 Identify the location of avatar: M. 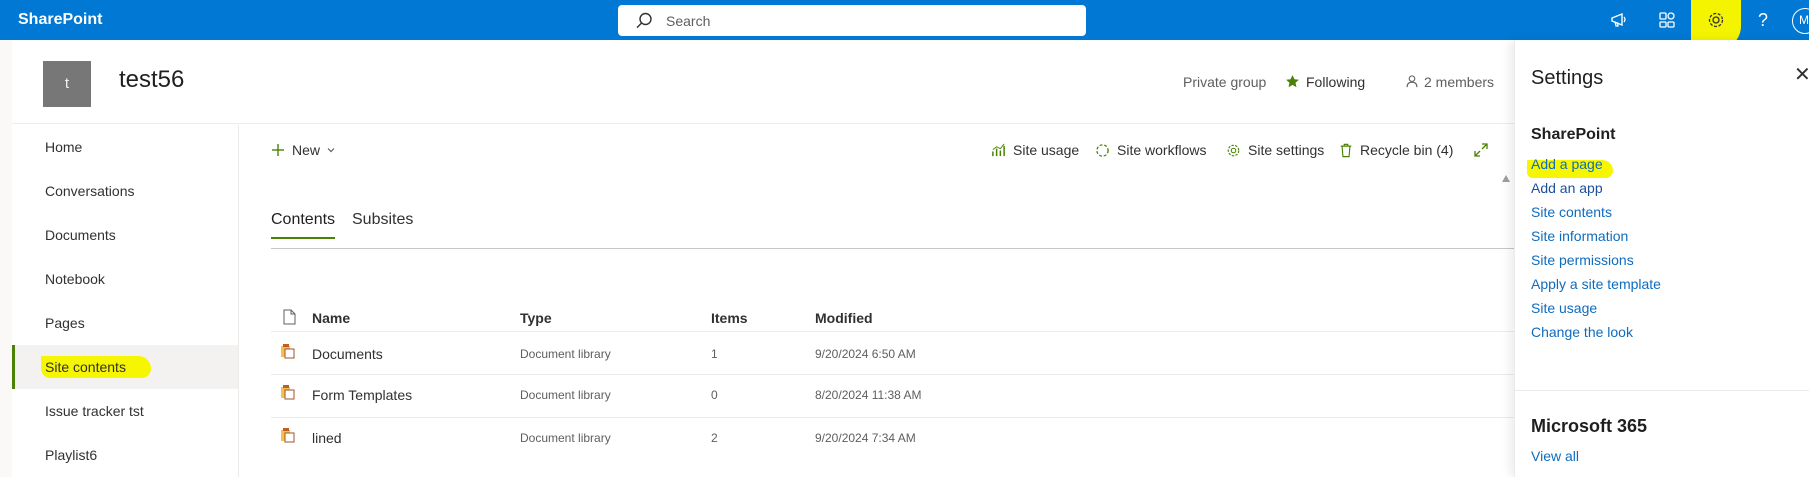
(1800, 21).